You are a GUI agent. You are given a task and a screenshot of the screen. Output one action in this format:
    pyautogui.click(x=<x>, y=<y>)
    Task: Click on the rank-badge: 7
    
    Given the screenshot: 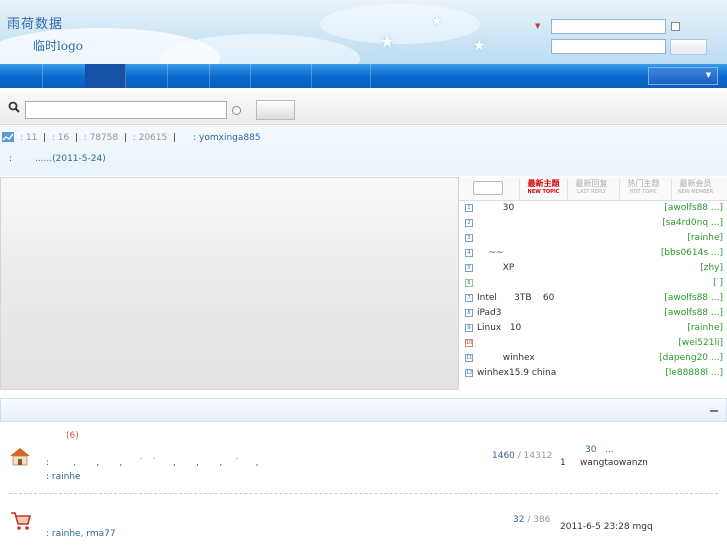 What is the action you would take?
    pyautogui.click(x=469, y=298)
    